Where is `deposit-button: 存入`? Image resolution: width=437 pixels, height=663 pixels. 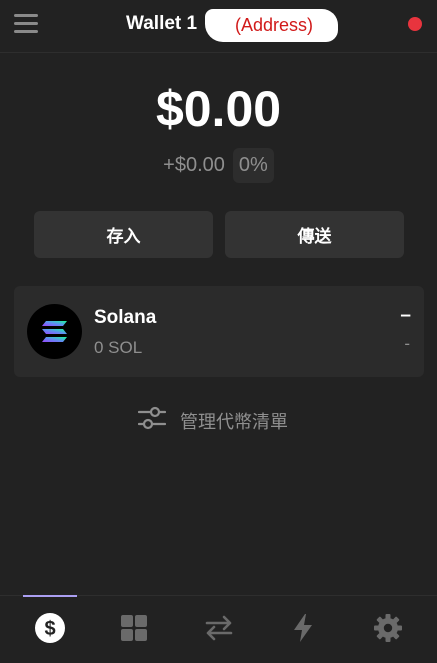
deposit-button: 存入 is located at coordinates (123, 234).